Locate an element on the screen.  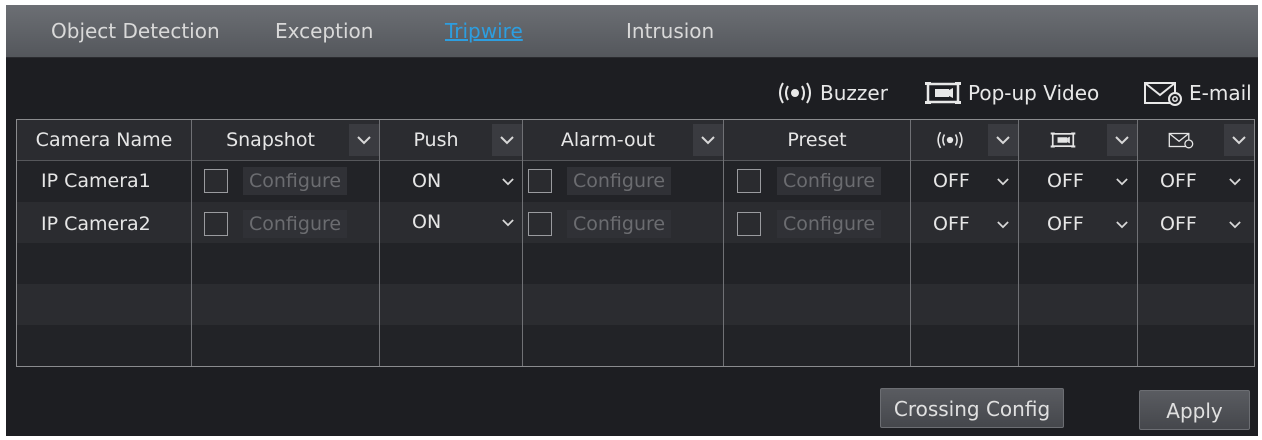
alarm-out-header-dropdown is located at coordinates (708, 140).